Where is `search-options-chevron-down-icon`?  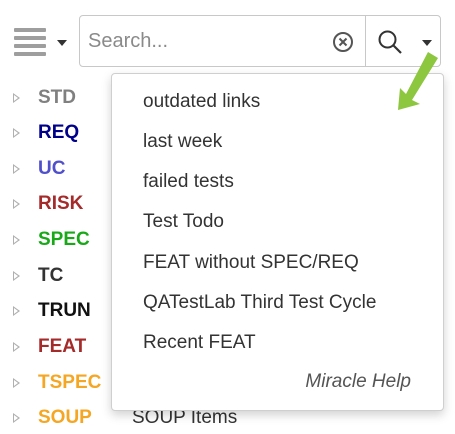
search-options-chevron-down-icon is located at coordinates (427, 43).